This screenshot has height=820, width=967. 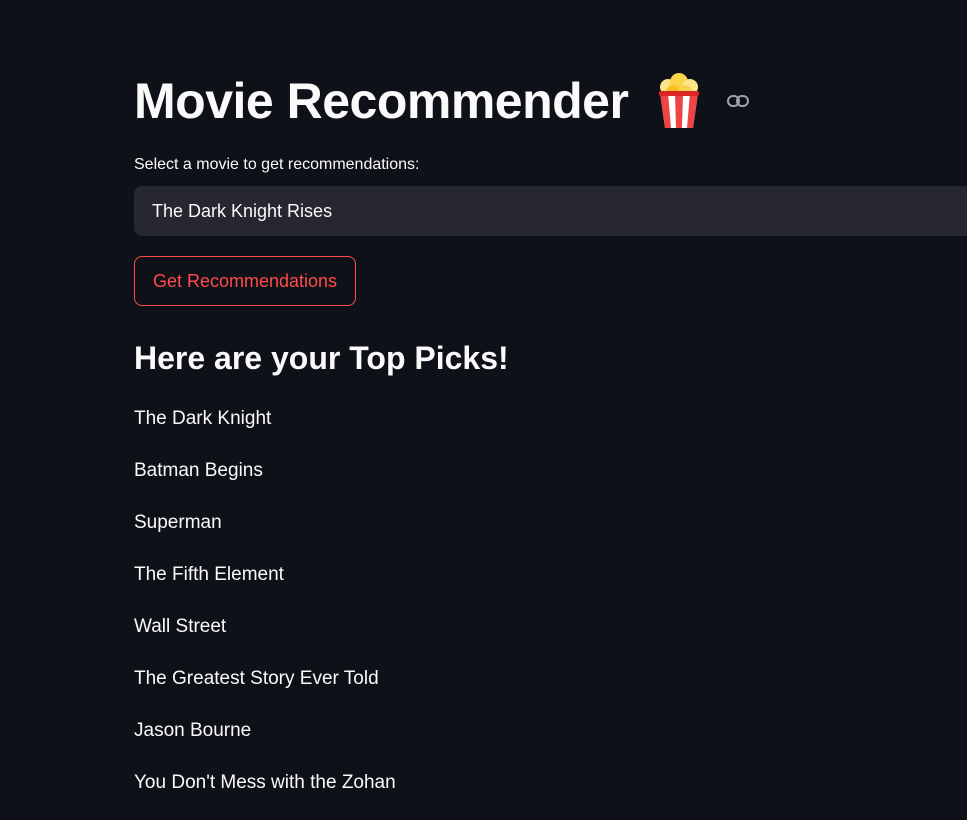 I want to click on list-item: The Greatest Story Ever Told, so click(x=256, y=678).